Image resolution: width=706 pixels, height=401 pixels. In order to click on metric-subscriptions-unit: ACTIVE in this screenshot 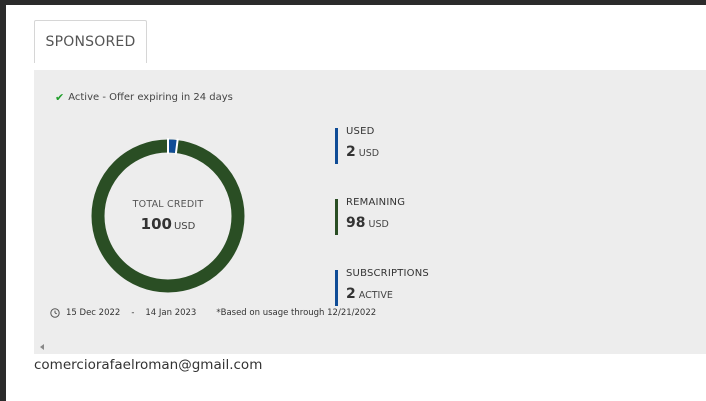, I will do `click(375, 295)`.